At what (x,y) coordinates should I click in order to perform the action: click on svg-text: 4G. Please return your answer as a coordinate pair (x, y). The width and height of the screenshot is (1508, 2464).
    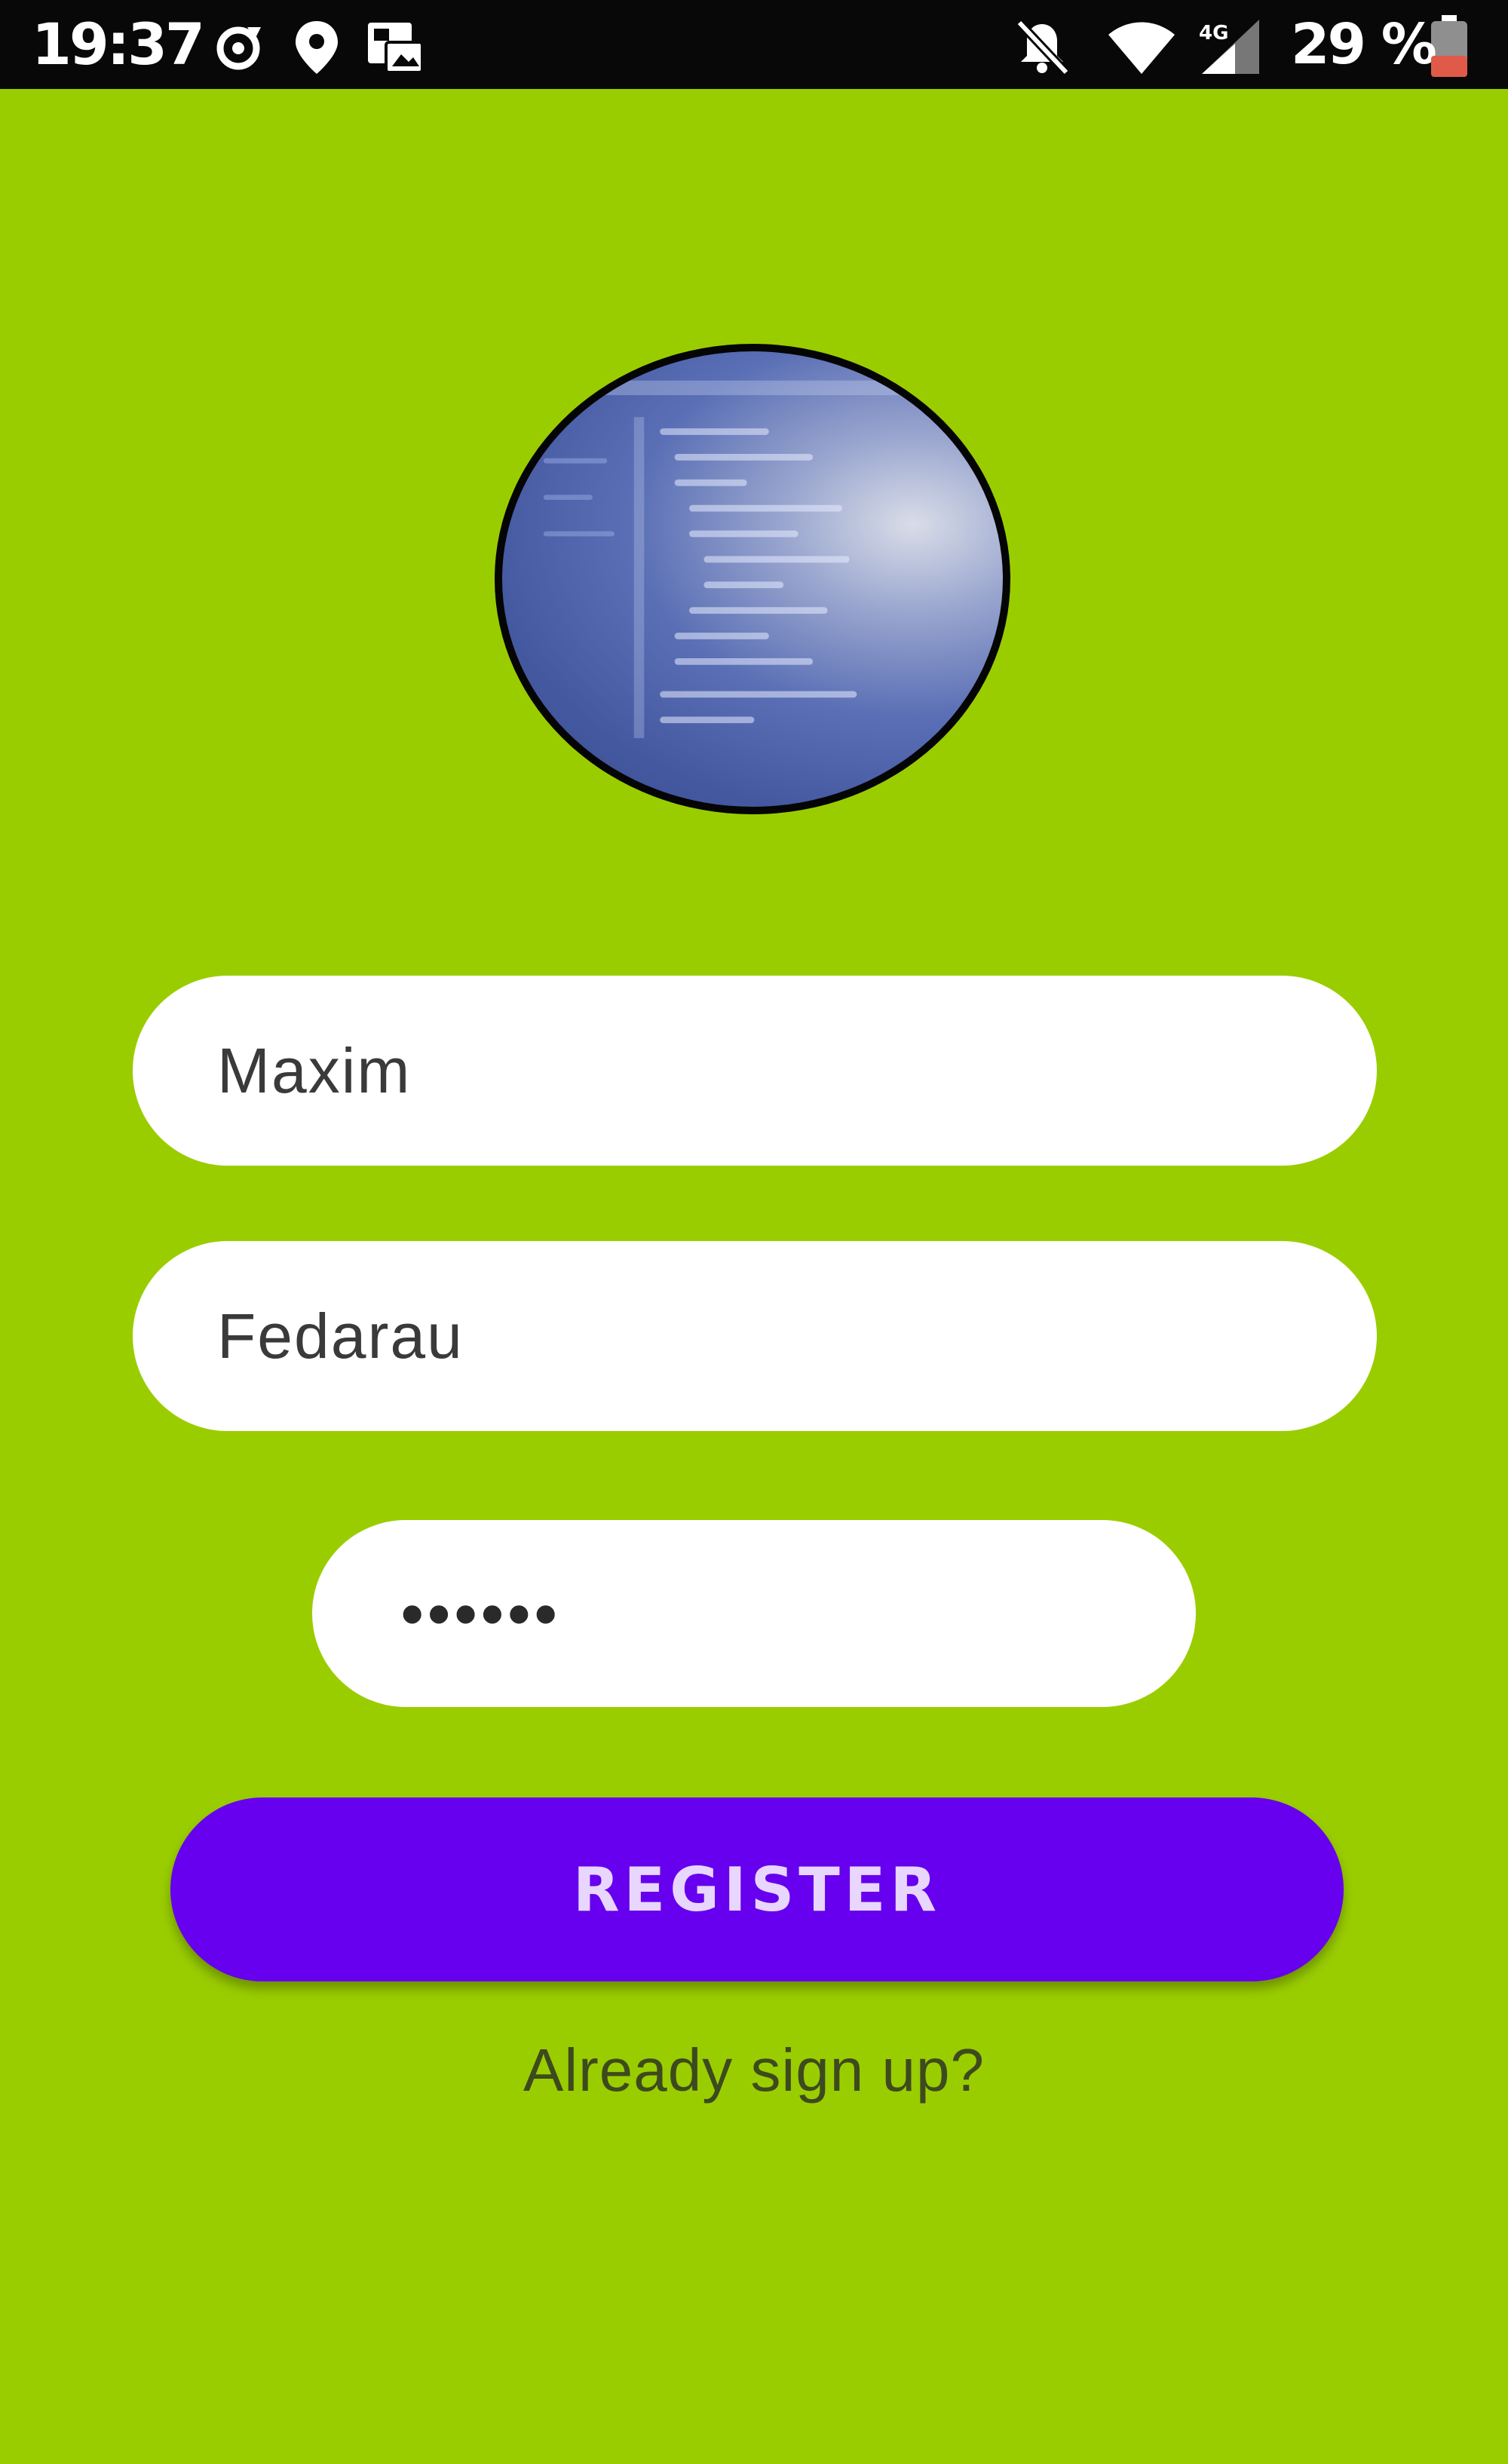
    Looking at the image, I should click on (1213, 33).